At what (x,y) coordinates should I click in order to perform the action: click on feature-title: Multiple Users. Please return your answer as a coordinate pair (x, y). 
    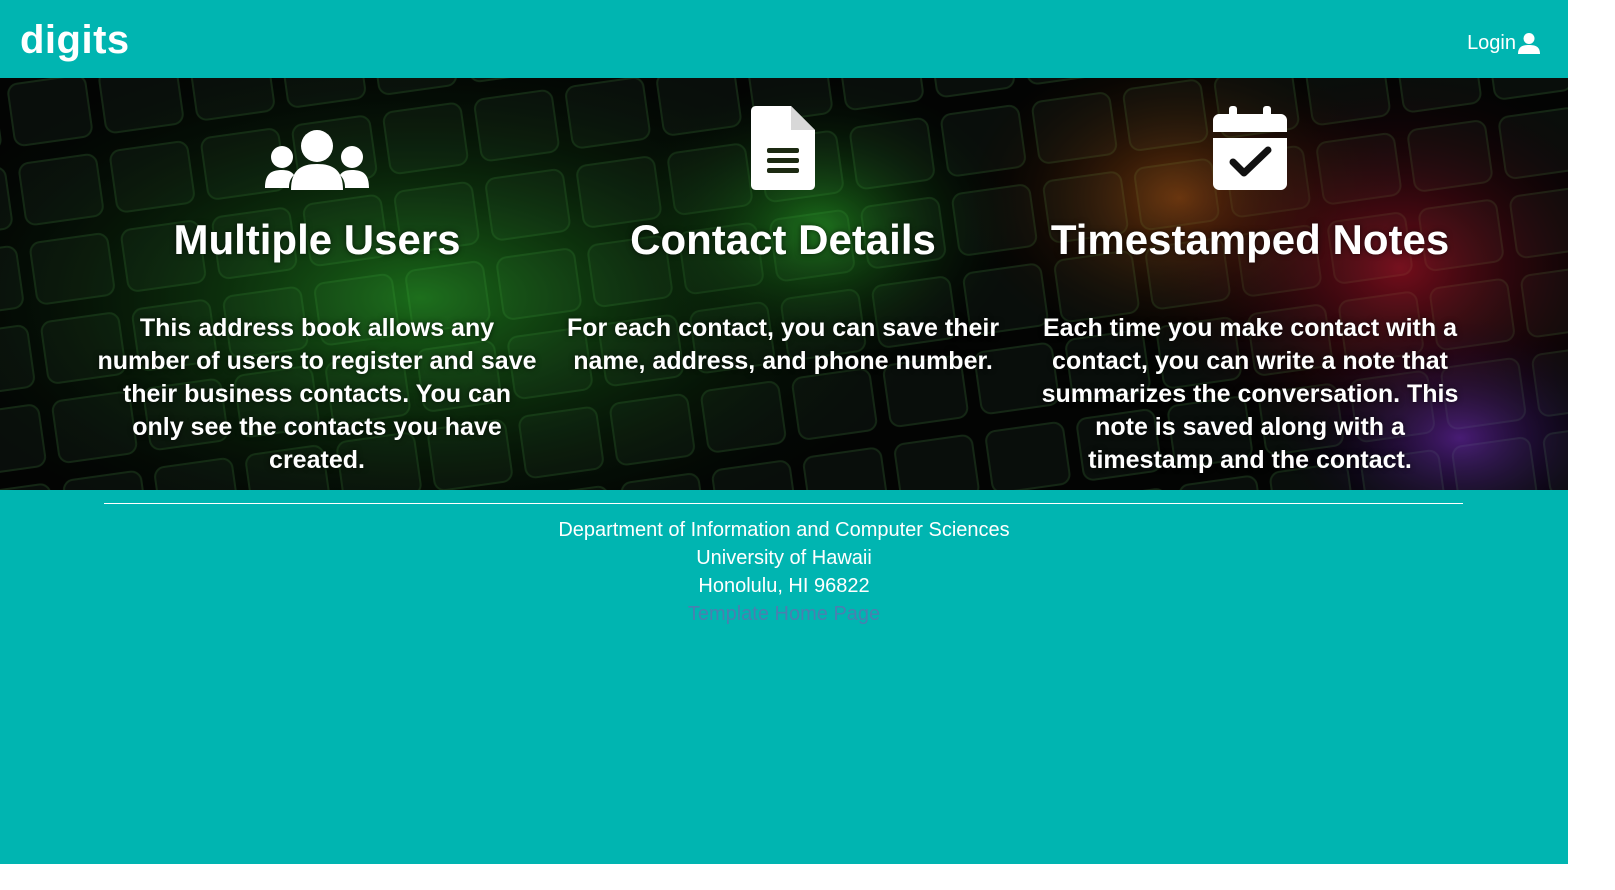
    Looking at the image, I should click on (317, 239).